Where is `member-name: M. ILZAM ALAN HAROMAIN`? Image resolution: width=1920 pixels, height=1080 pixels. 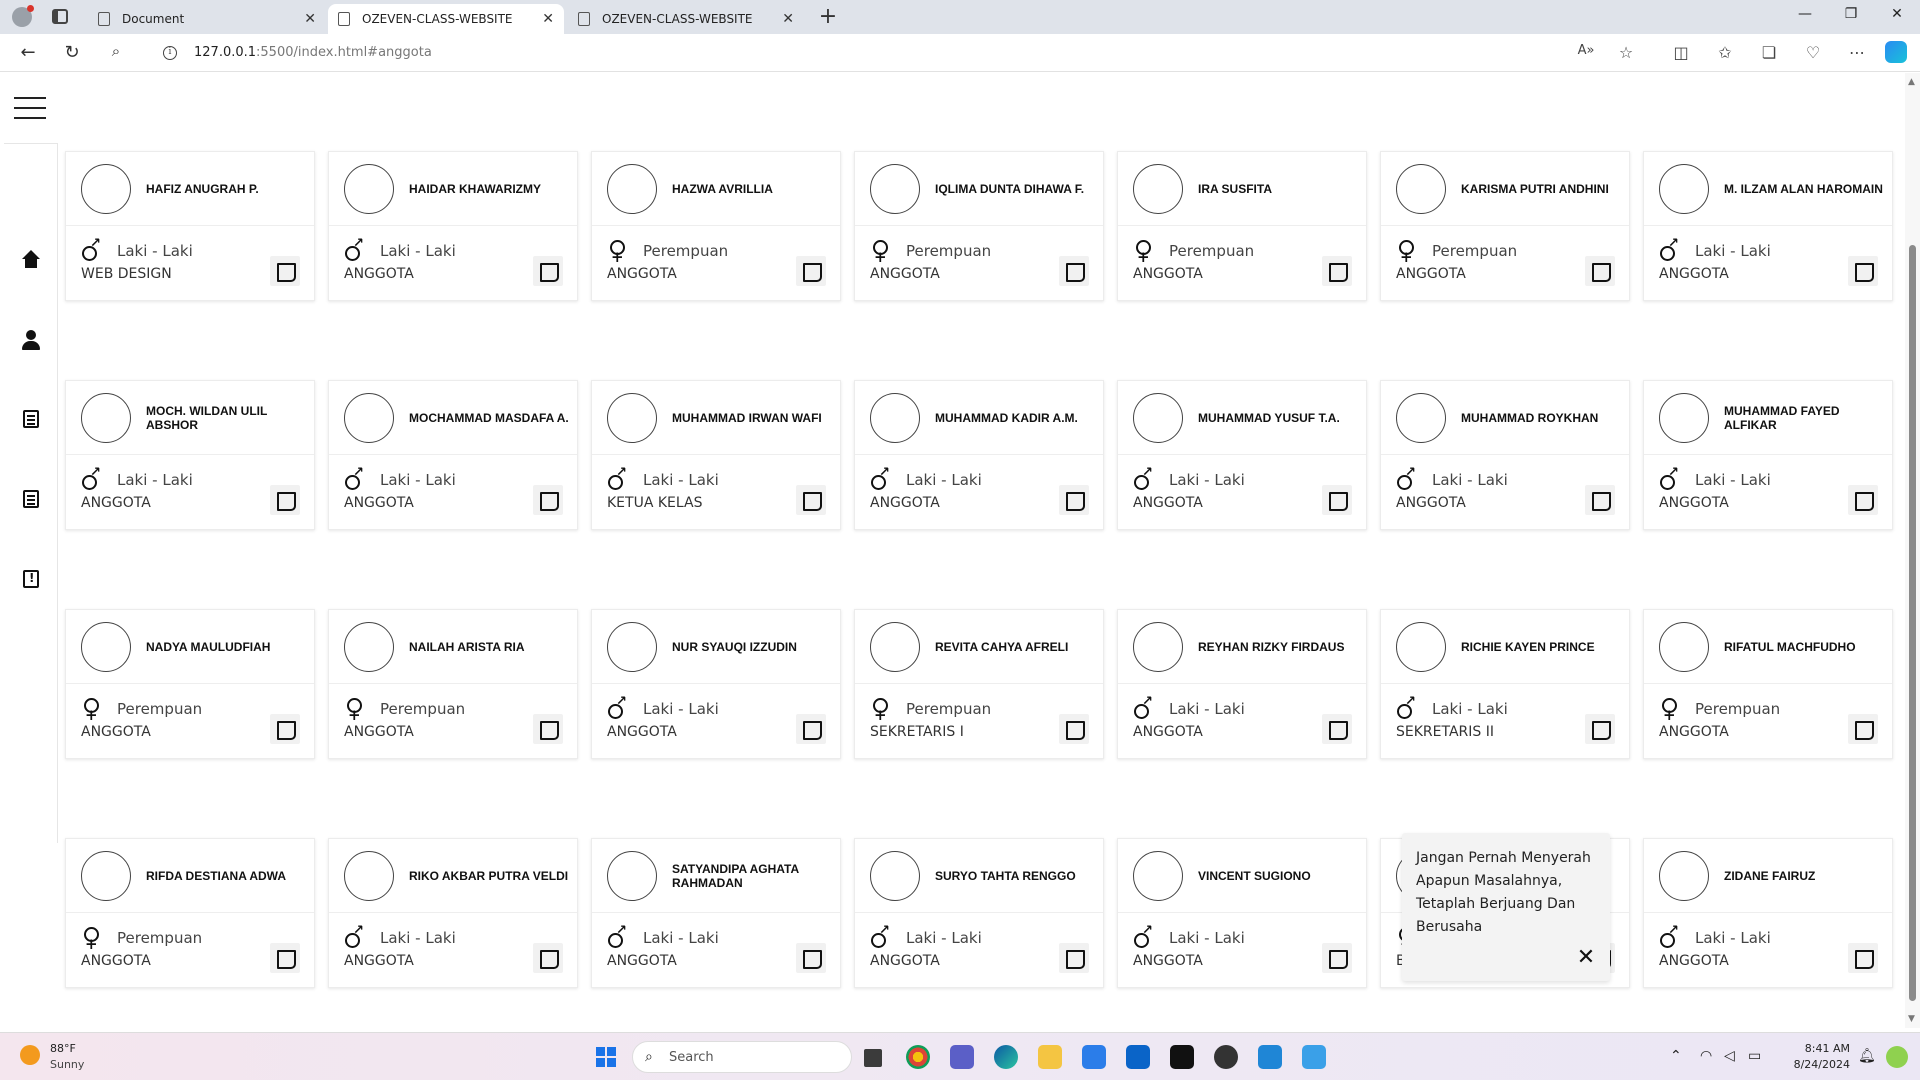 member-name: M. ILZAM ALAN HAROMAIN is located at coordinates (1803, 189).